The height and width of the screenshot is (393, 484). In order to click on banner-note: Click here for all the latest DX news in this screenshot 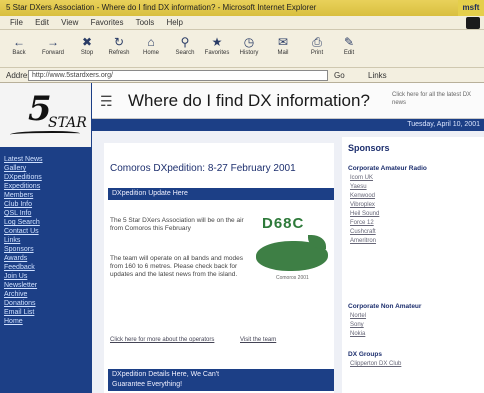, I will do `click(436, 99)`.